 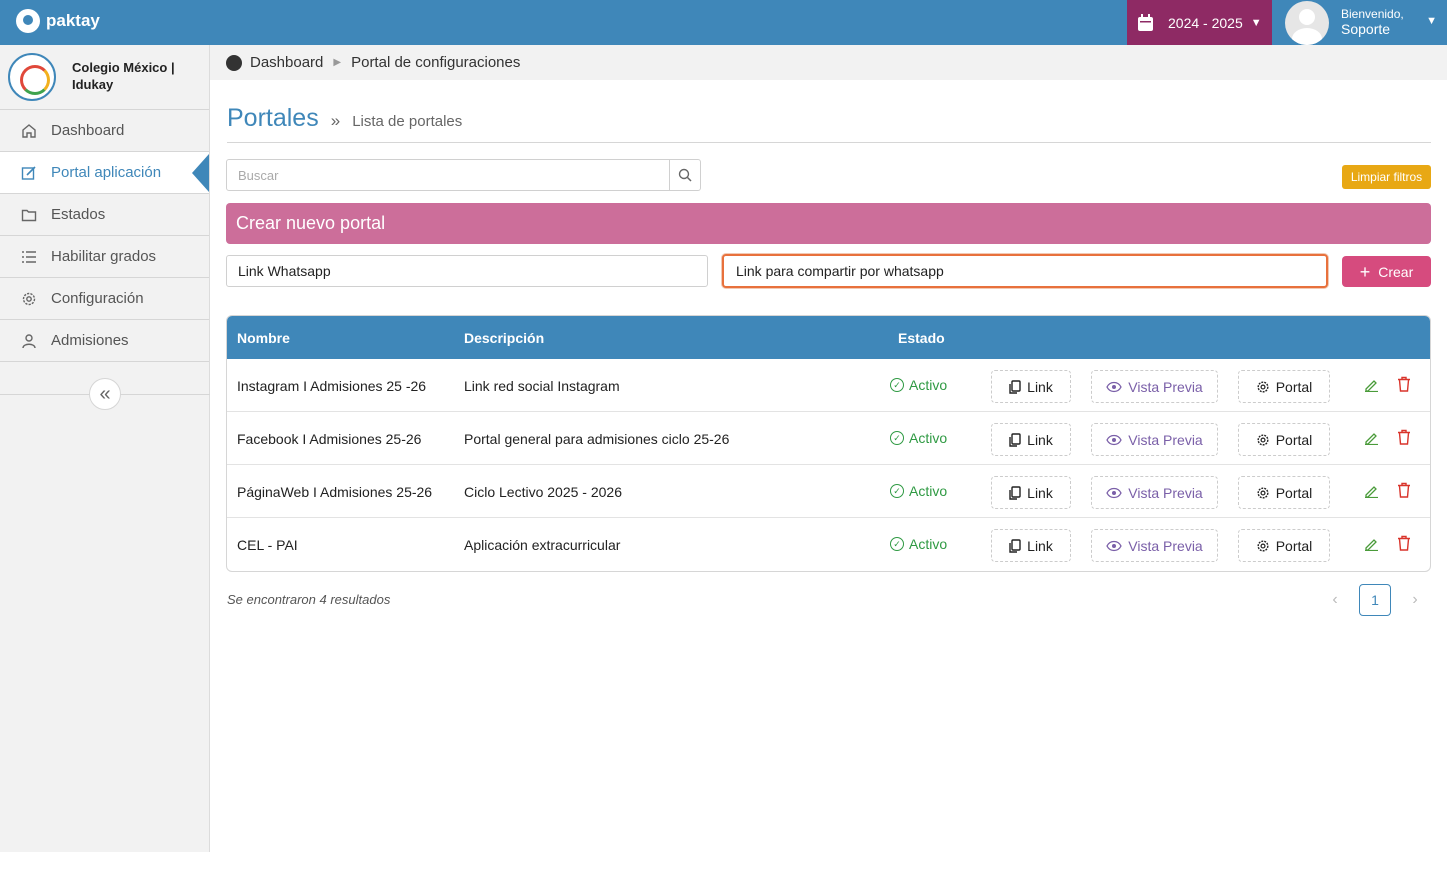 What do you see at coordinates (1256, 22) in the screenshot?
I see `caret-down-icon: ▼` at bounding box center [1256, 22].